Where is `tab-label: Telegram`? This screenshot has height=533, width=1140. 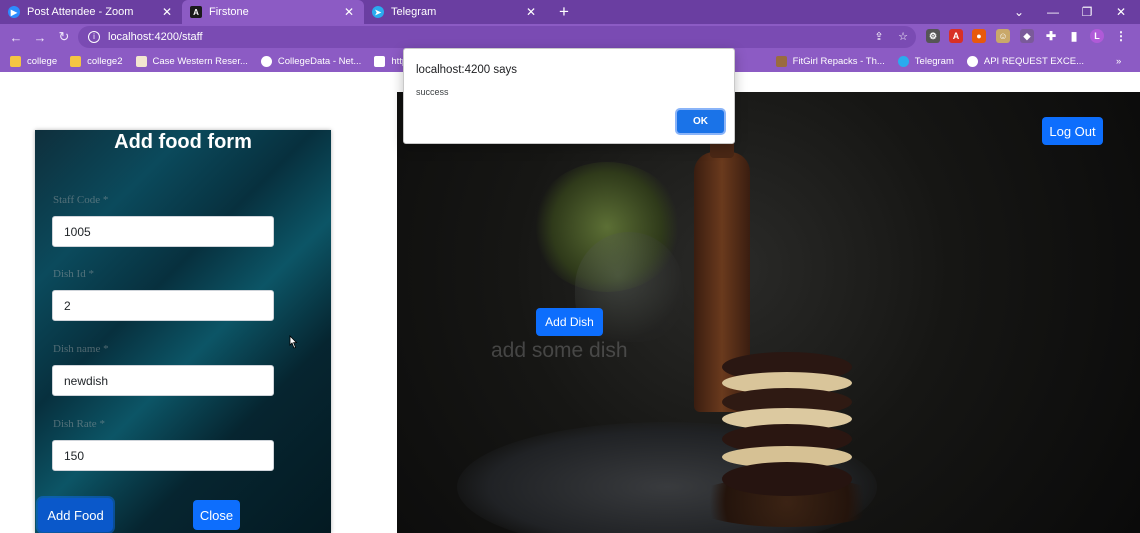 tab-label: Telegram is located at coordinates (414, 12).